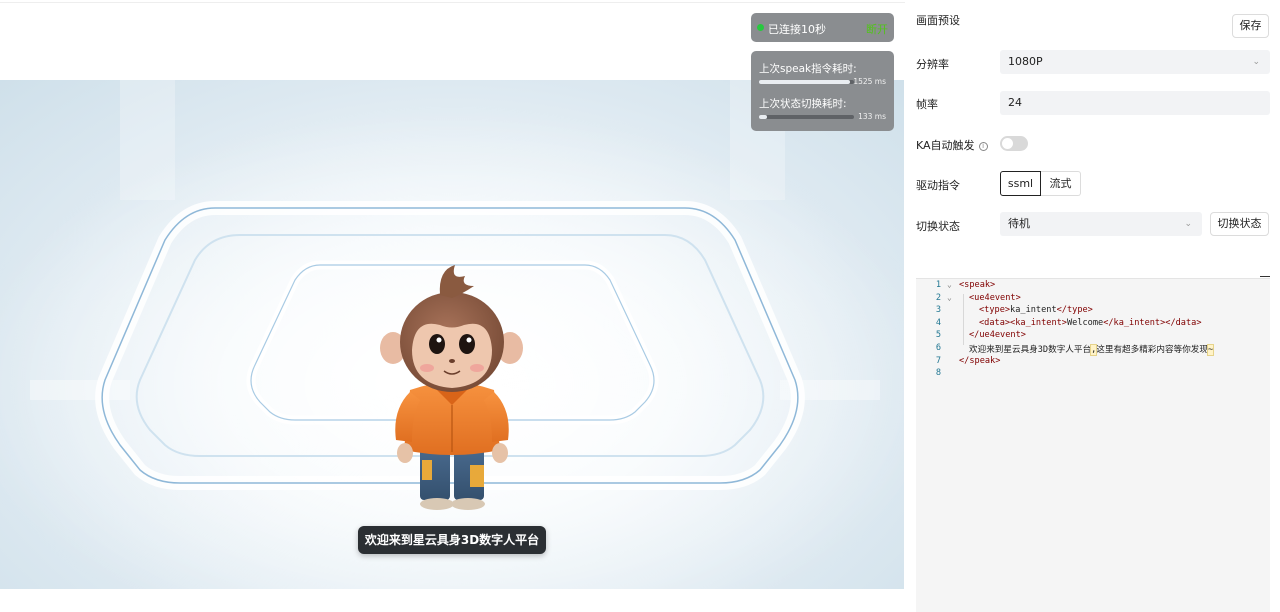  What do you see at coordinates (1020, 183) in the screenshot?
I see `drive-option-ssml: ssml` at bounding box center [1020, 183].